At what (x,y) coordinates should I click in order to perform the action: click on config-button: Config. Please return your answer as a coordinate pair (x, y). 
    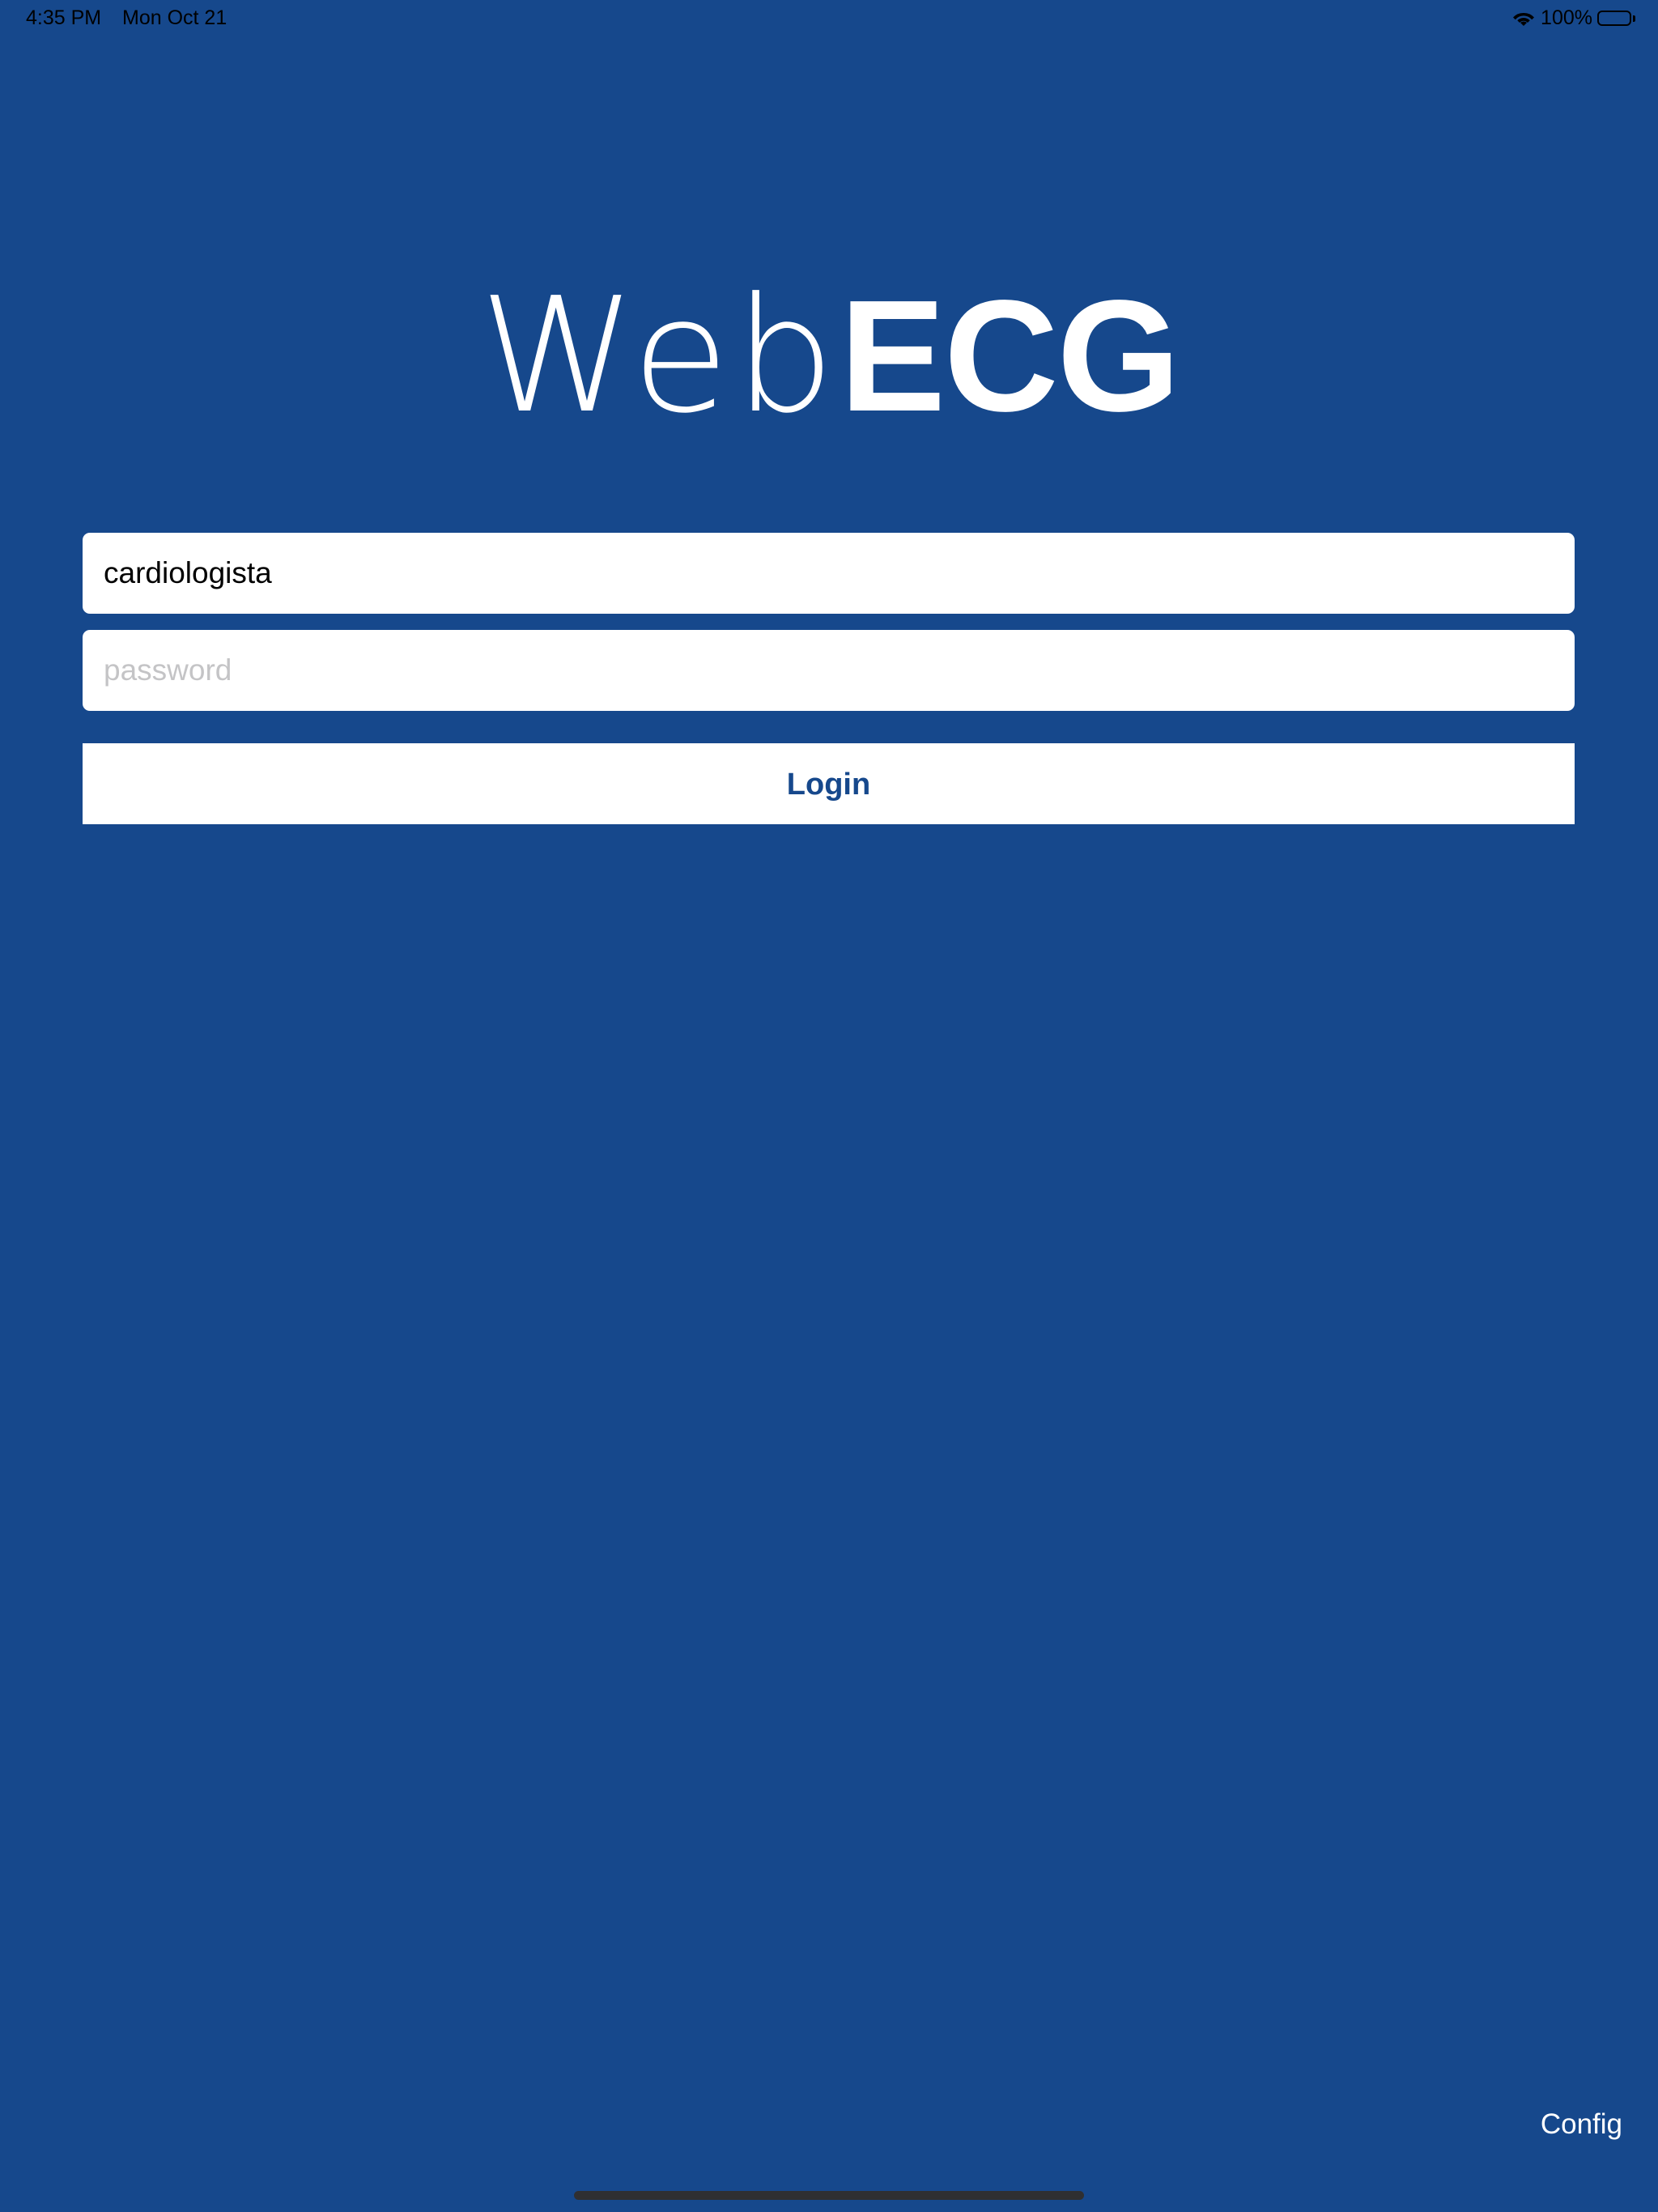
    Looking at the image, I should click on (1581, 2125).